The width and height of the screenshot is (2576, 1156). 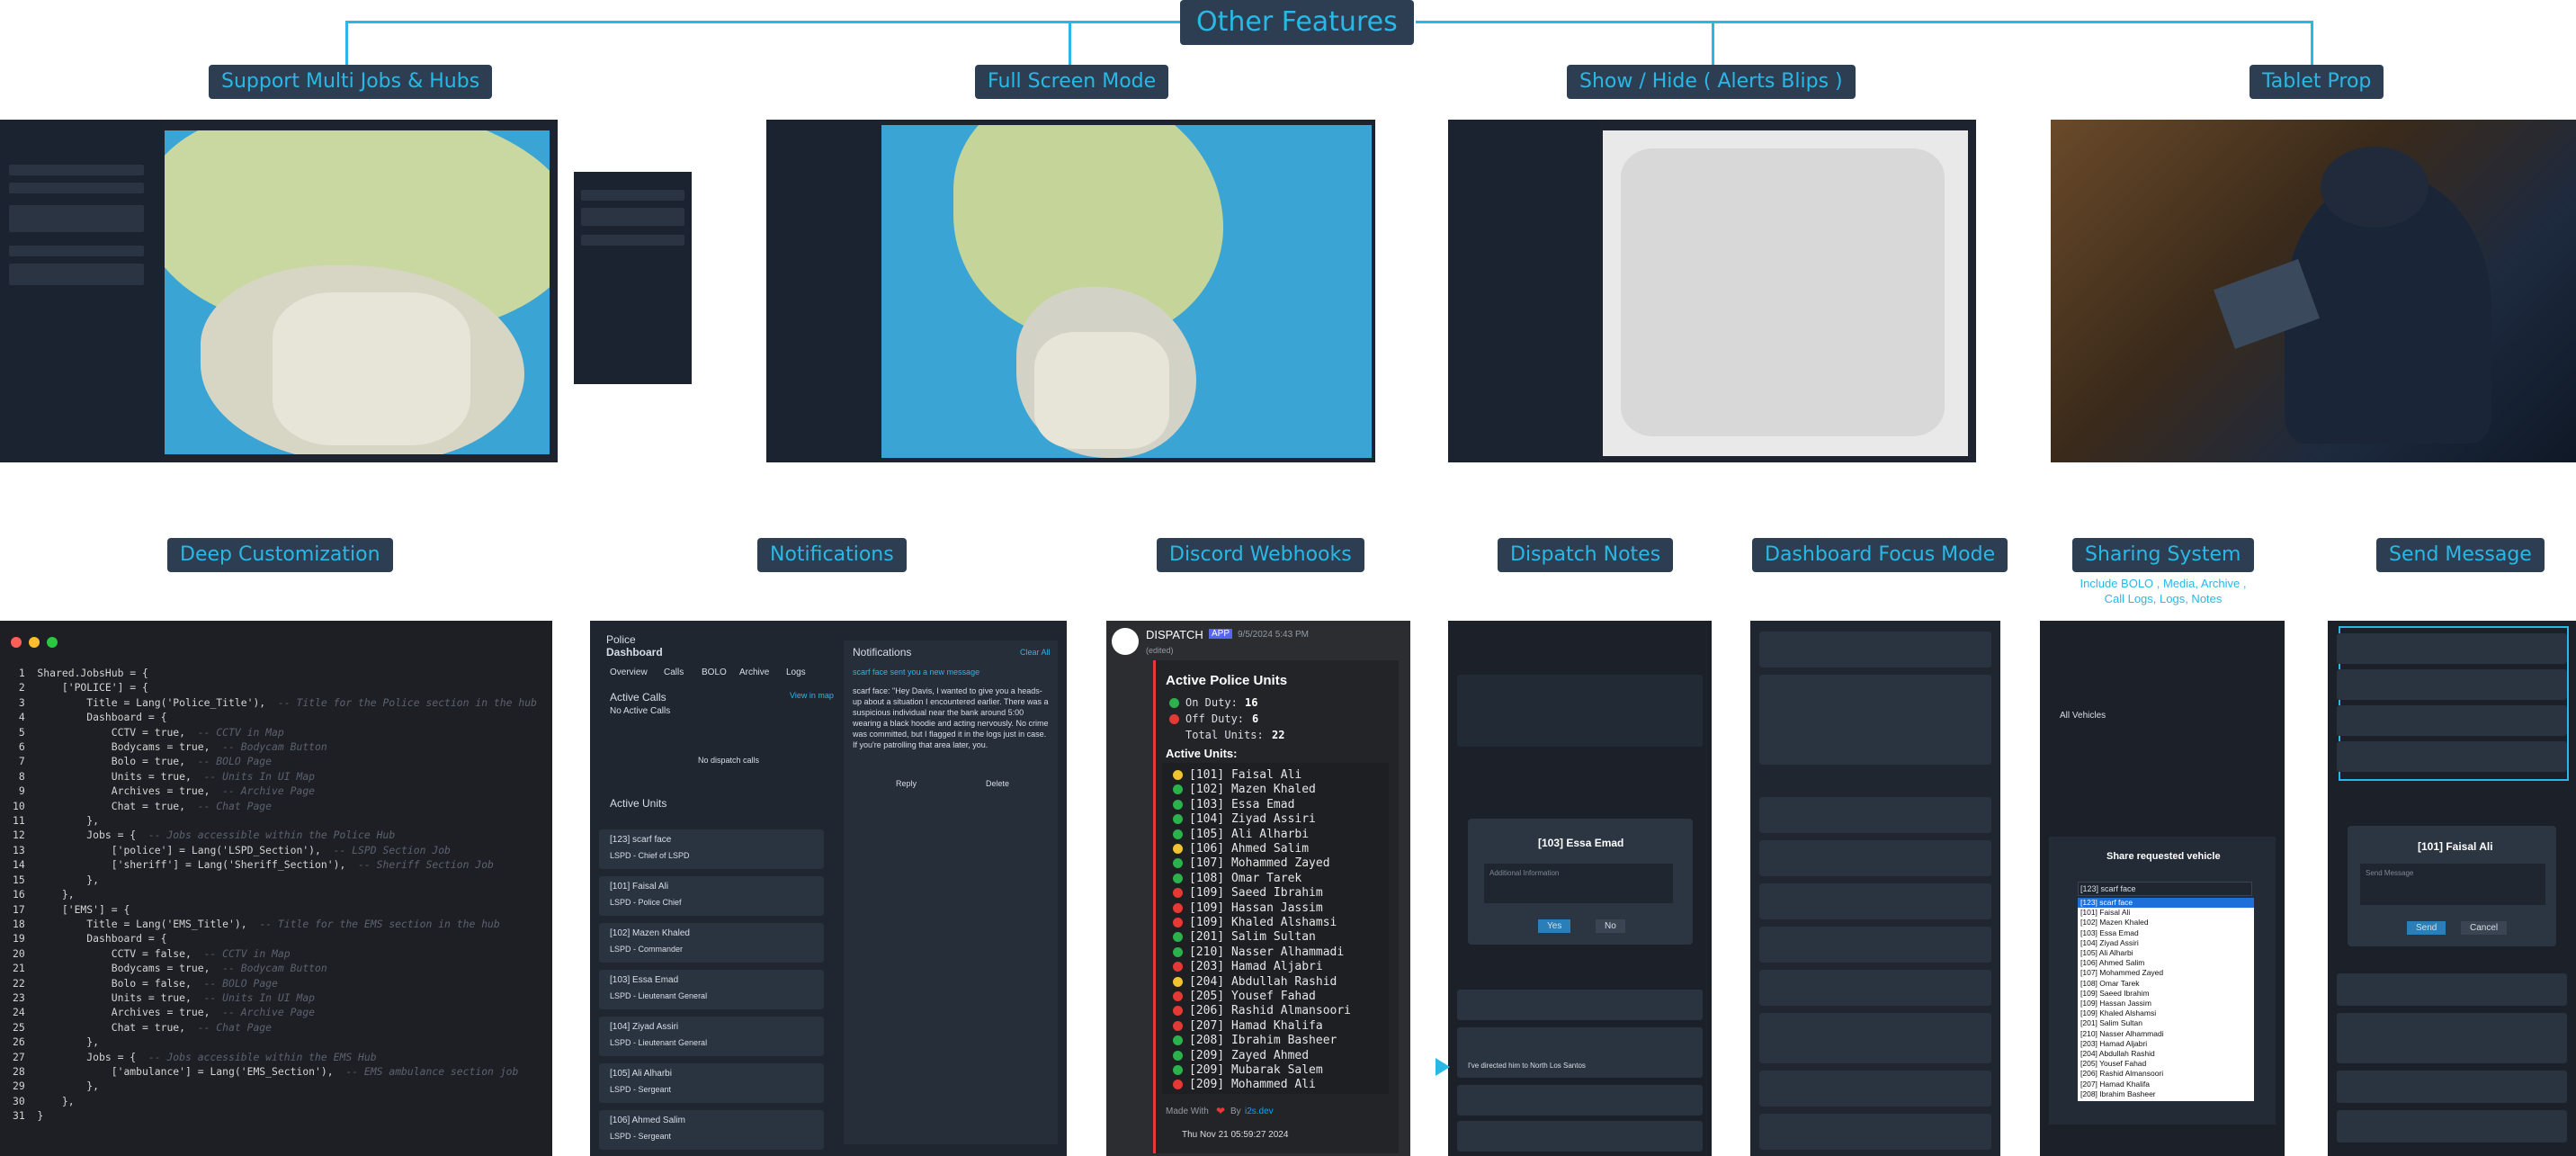 What do you see at coordinates (357, 292) in the screenshot?
I see `map-view` at bounding box center [357, 292].